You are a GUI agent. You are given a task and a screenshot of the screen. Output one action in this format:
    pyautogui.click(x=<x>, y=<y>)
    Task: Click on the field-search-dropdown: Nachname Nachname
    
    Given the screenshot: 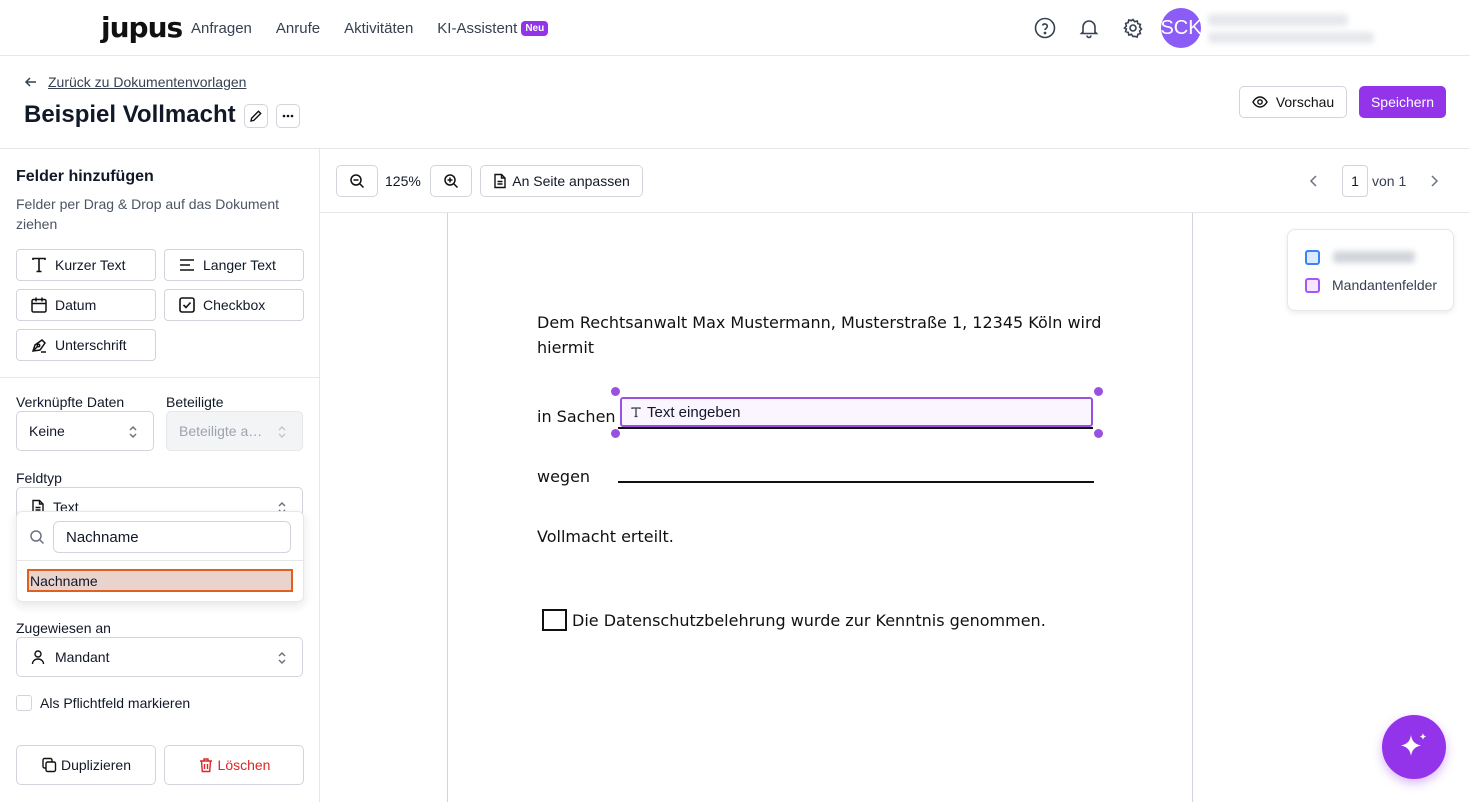 What is the action you would take?
    pyautogui.click(x=160, y=556)
    